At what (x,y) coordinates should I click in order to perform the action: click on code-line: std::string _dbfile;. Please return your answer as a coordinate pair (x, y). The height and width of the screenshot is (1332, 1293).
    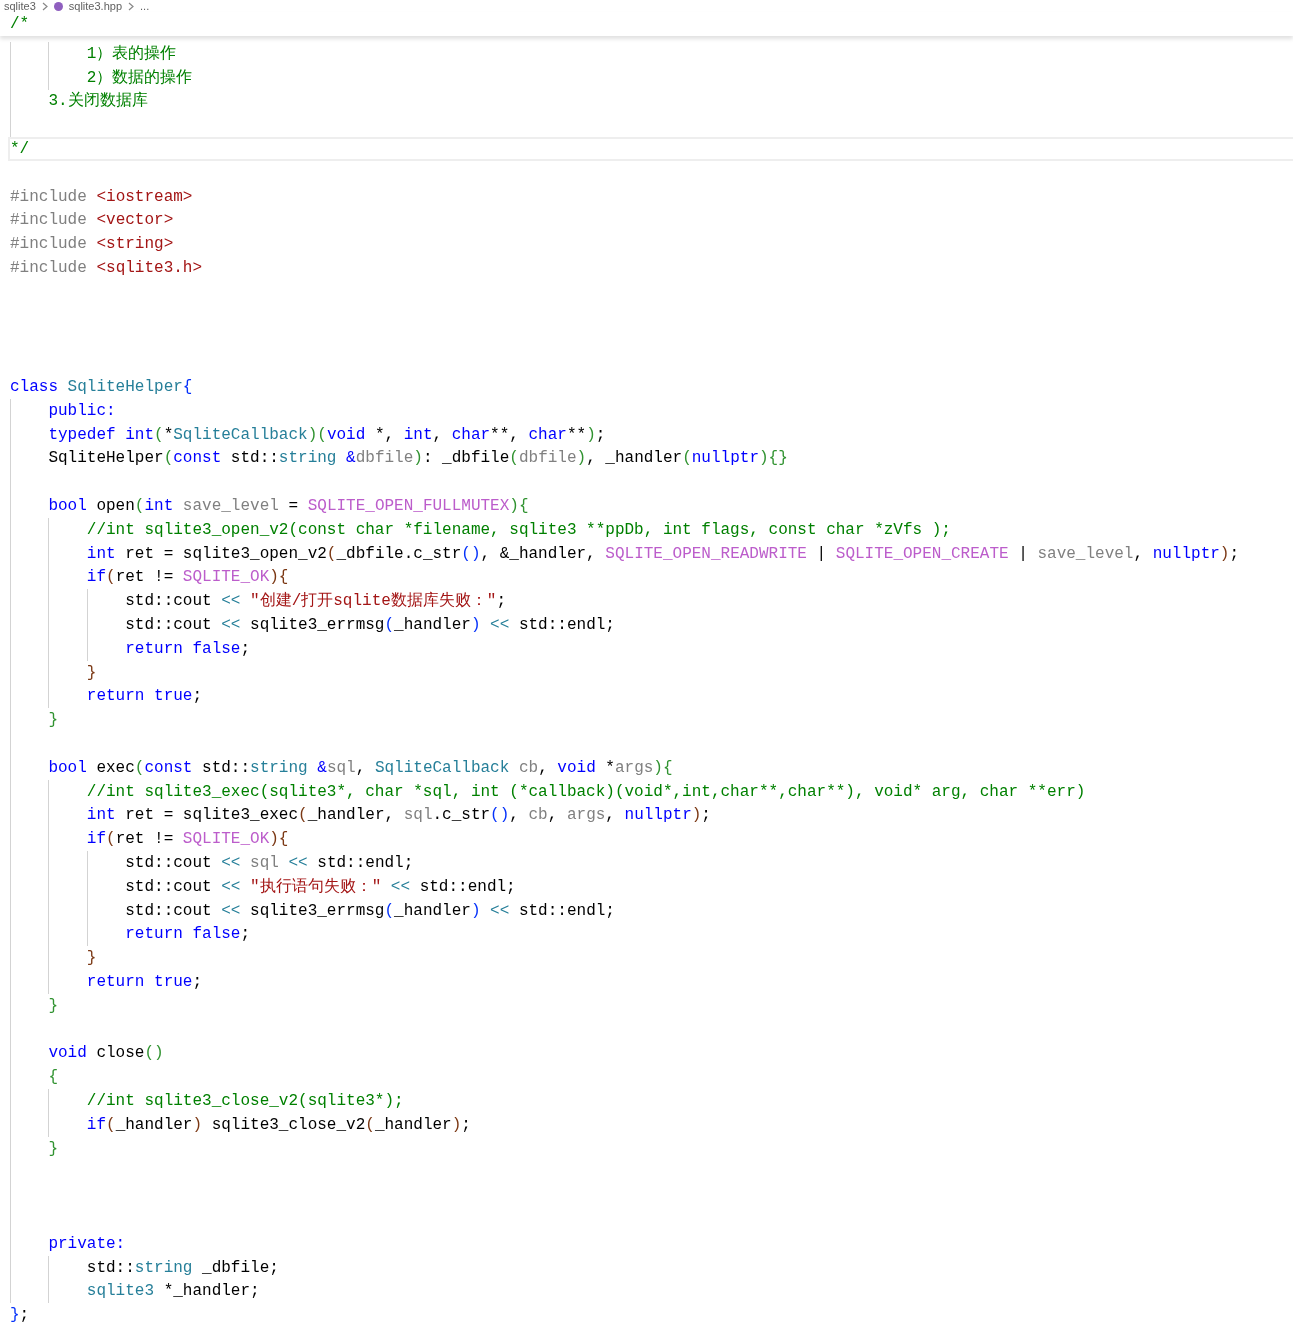
    Looking at the image, I should click on (182, 1267).